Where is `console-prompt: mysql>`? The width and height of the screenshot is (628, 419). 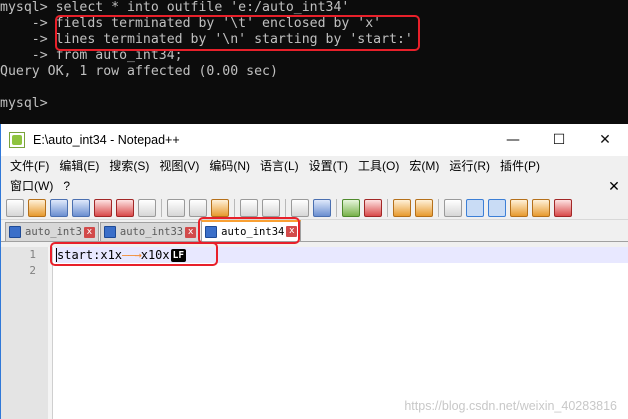 console-prompt: mysql> is located at coordinates (314, 104).